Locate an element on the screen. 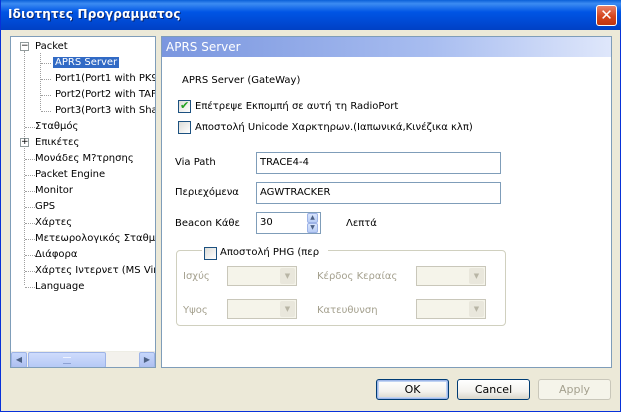 The image size is (621, 412). tree-item-port2: Port2(Port2 with TAF is located at coordinates (105, 94).